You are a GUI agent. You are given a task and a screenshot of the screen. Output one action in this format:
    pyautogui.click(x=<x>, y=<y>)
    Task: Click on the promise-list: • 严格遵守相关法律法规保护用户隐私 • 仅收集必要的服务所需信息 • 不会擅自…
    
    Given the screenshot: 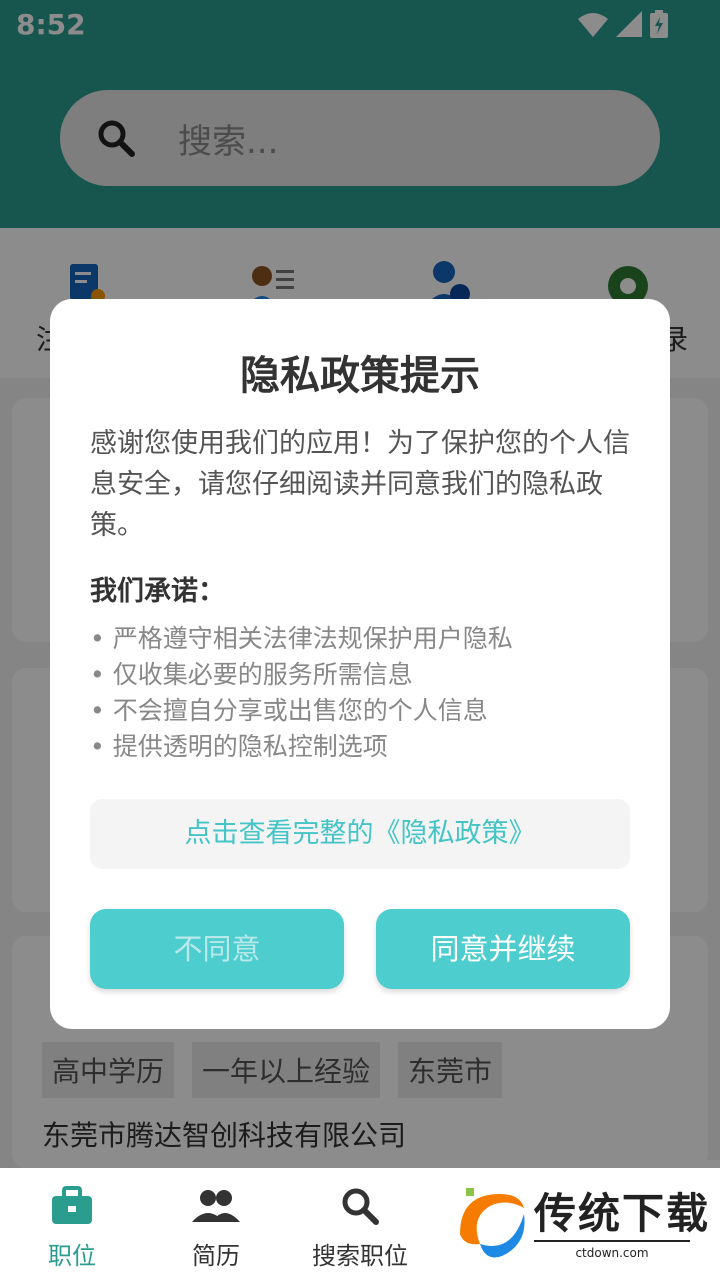 What is the action you would take?
    pyautogui.click(x=301, y=693)
    